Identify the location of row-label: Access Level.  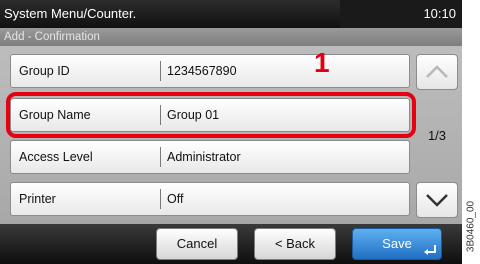
(56, 157).